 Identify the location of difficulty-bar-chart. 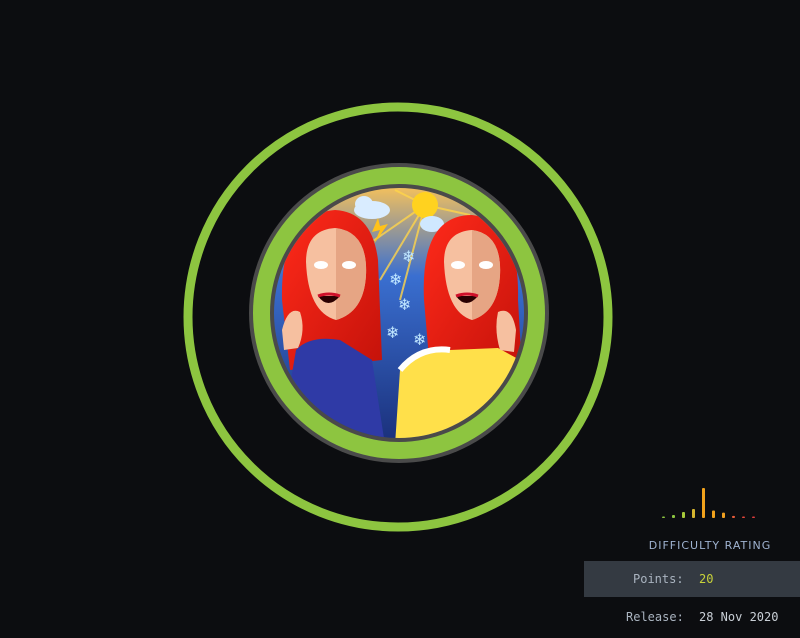
(708, 503).